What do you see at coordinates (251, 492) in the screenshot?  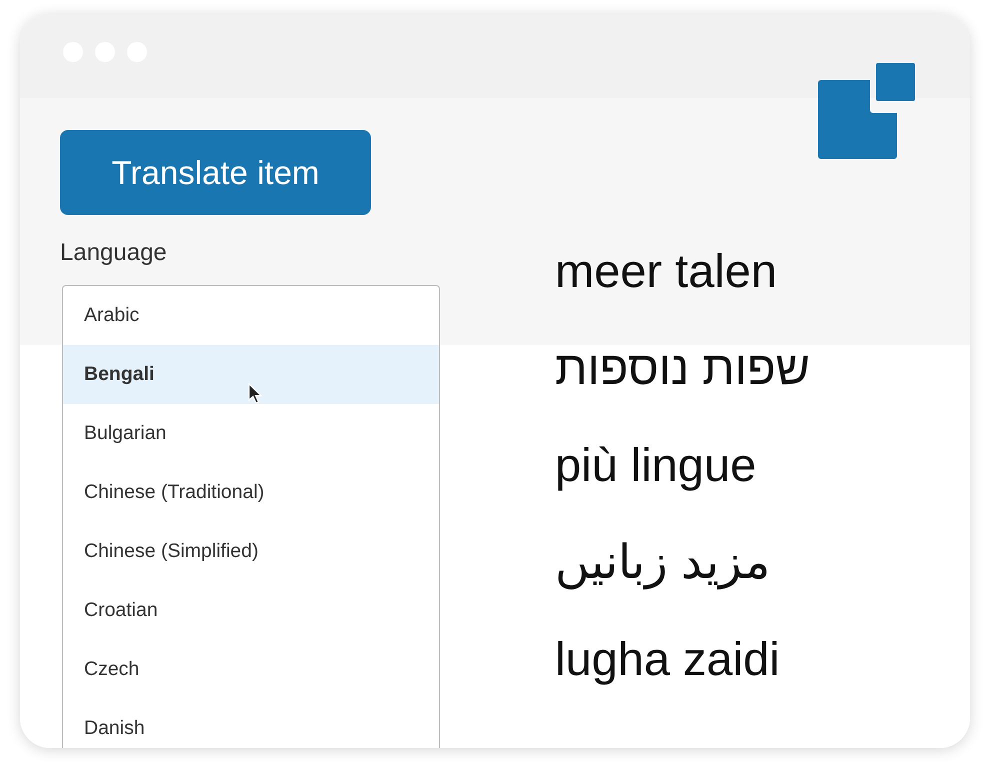 I see `language-option: Chinese (Traditional)` at bounding box center [251, 492].